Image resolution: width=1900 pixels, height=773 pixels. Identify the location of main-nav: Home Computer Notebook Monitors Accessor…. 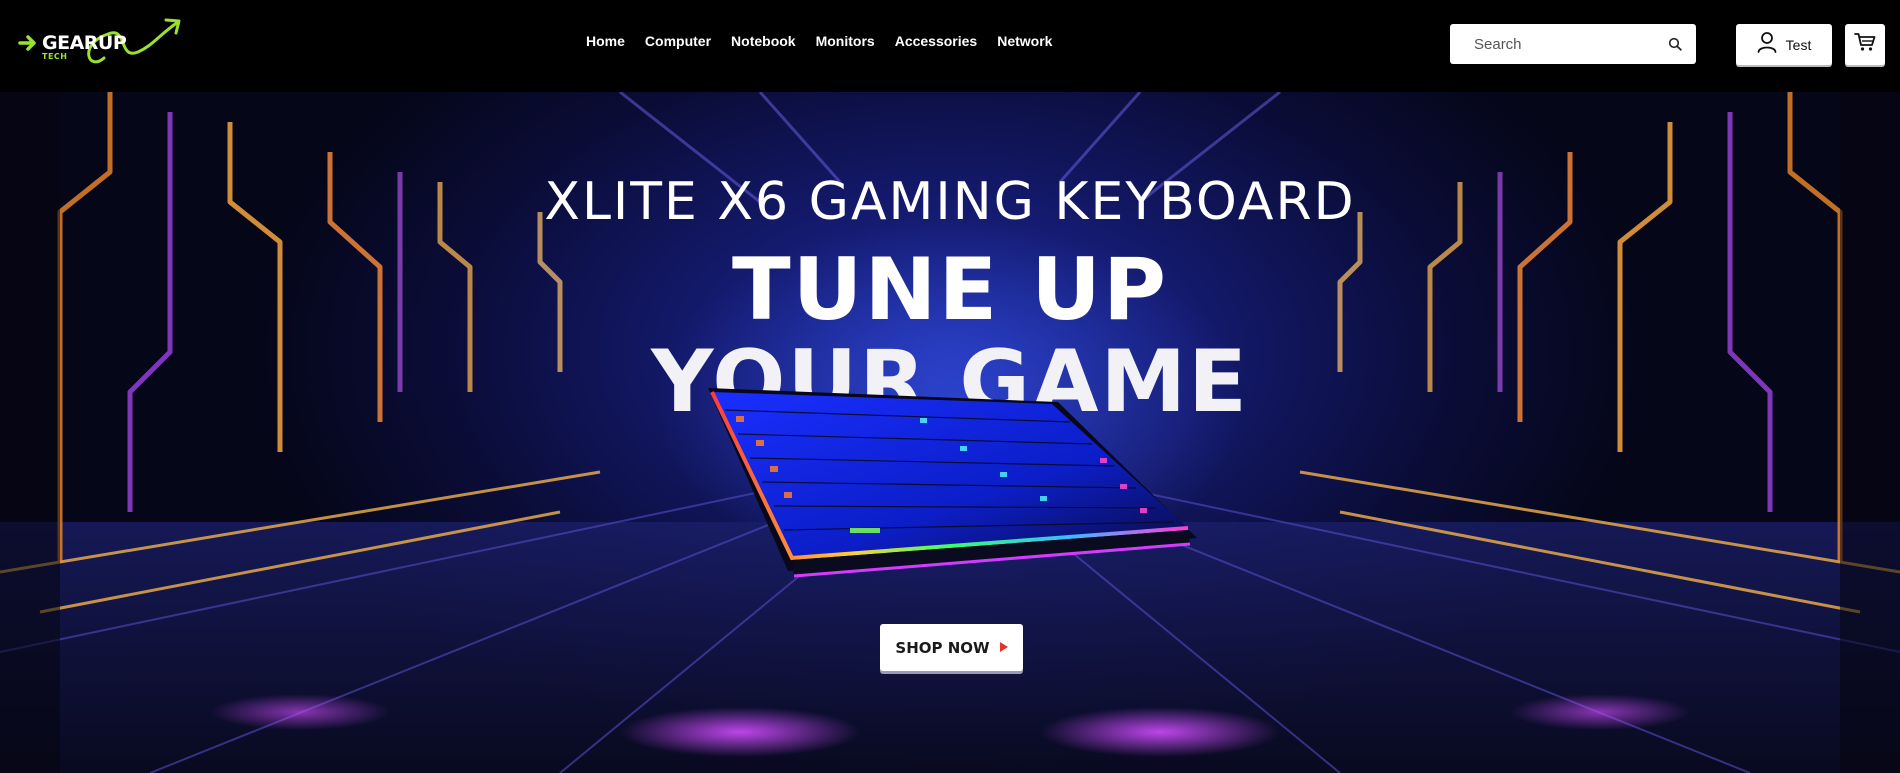
(819, 41).